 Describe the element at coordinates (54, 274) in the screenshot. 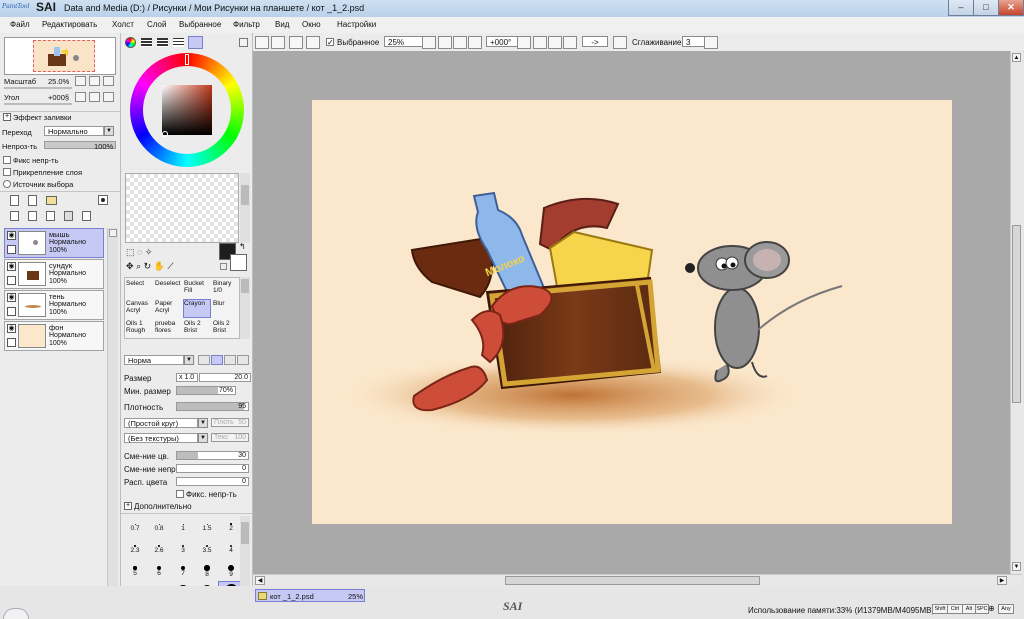

I see `layer-item: ◉ сундук Нормально 100%` at that location.